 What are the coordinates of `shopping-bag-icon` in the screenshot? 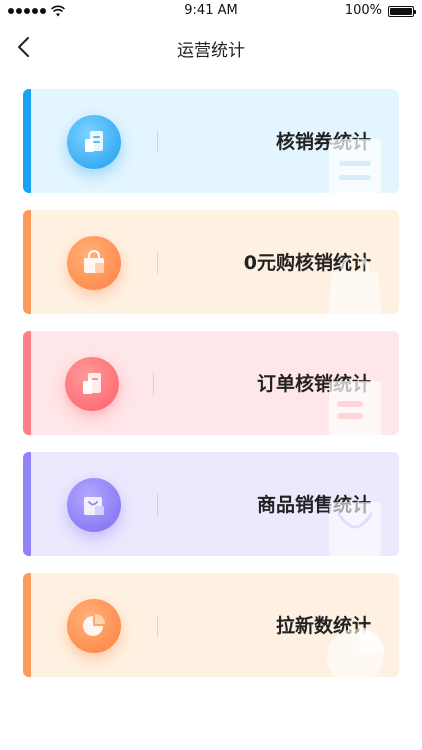 It's located at (94, 261).